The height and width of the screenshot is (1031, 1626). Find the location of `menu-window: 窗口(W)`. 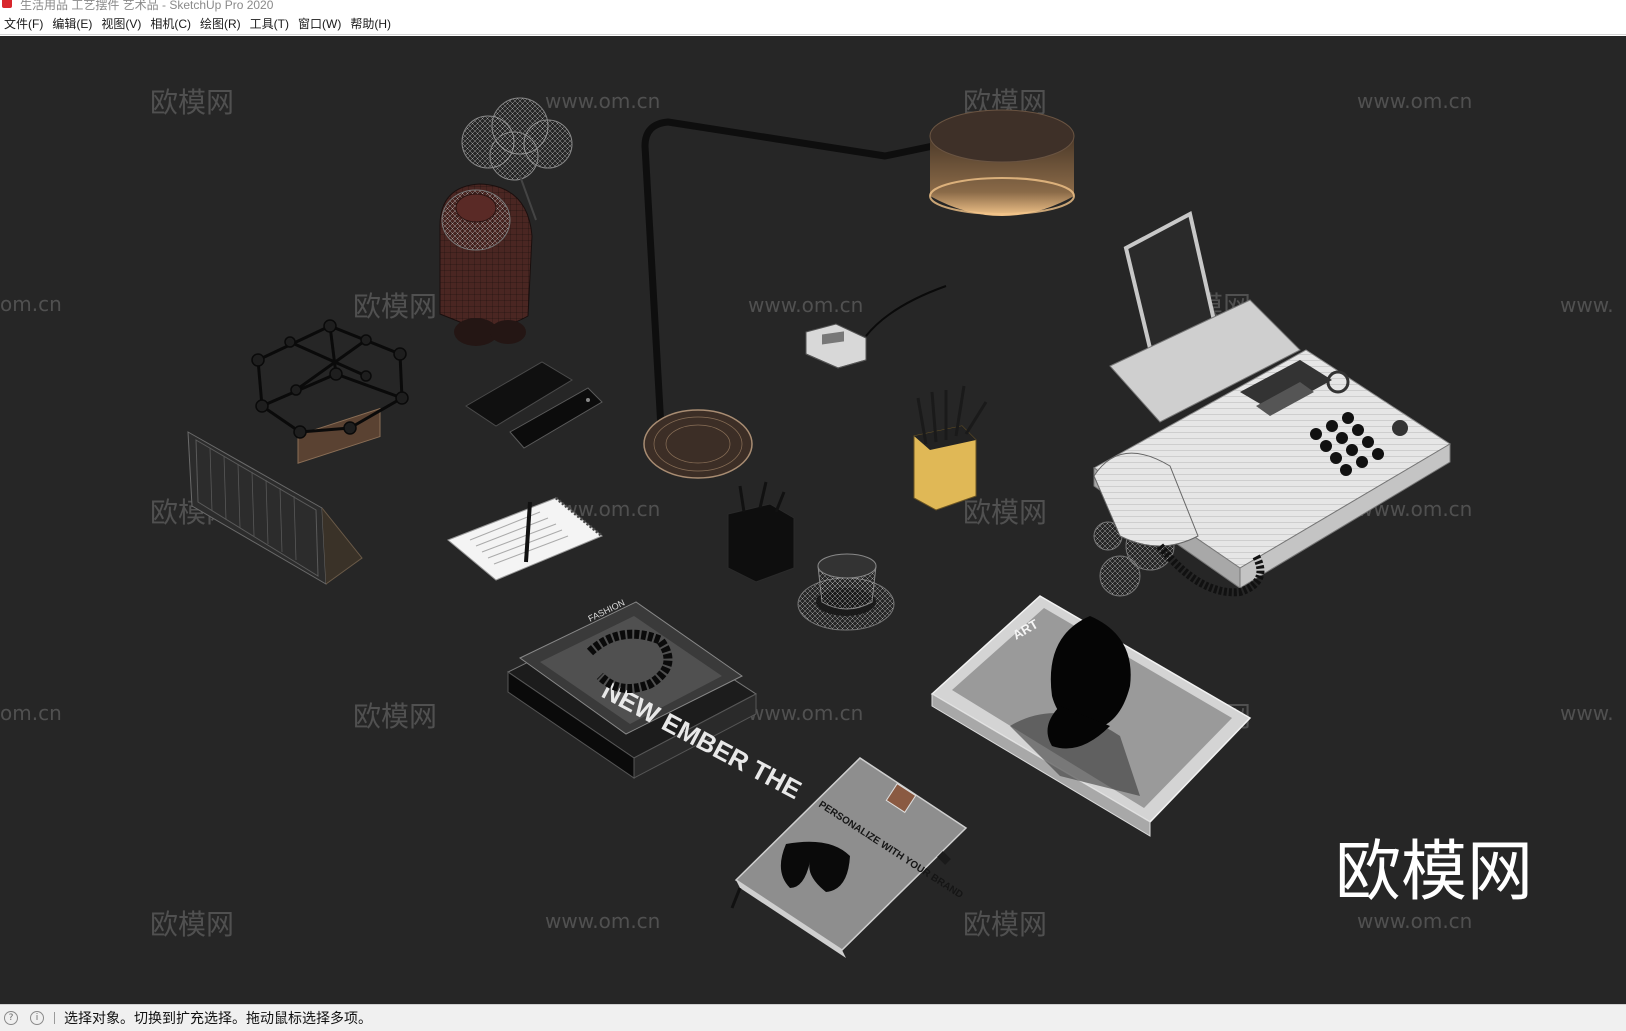

menu-window: 窗口(W) is located at coordinates (322, 23).